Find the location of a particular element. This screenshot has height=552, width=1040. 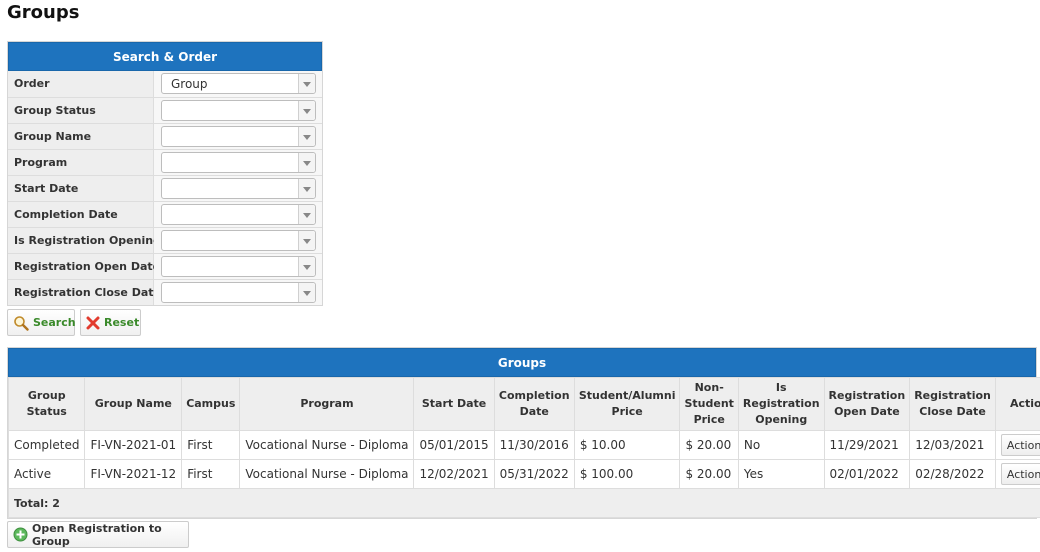

column-header: Registration Close Date is located at coordinates (952, 404).